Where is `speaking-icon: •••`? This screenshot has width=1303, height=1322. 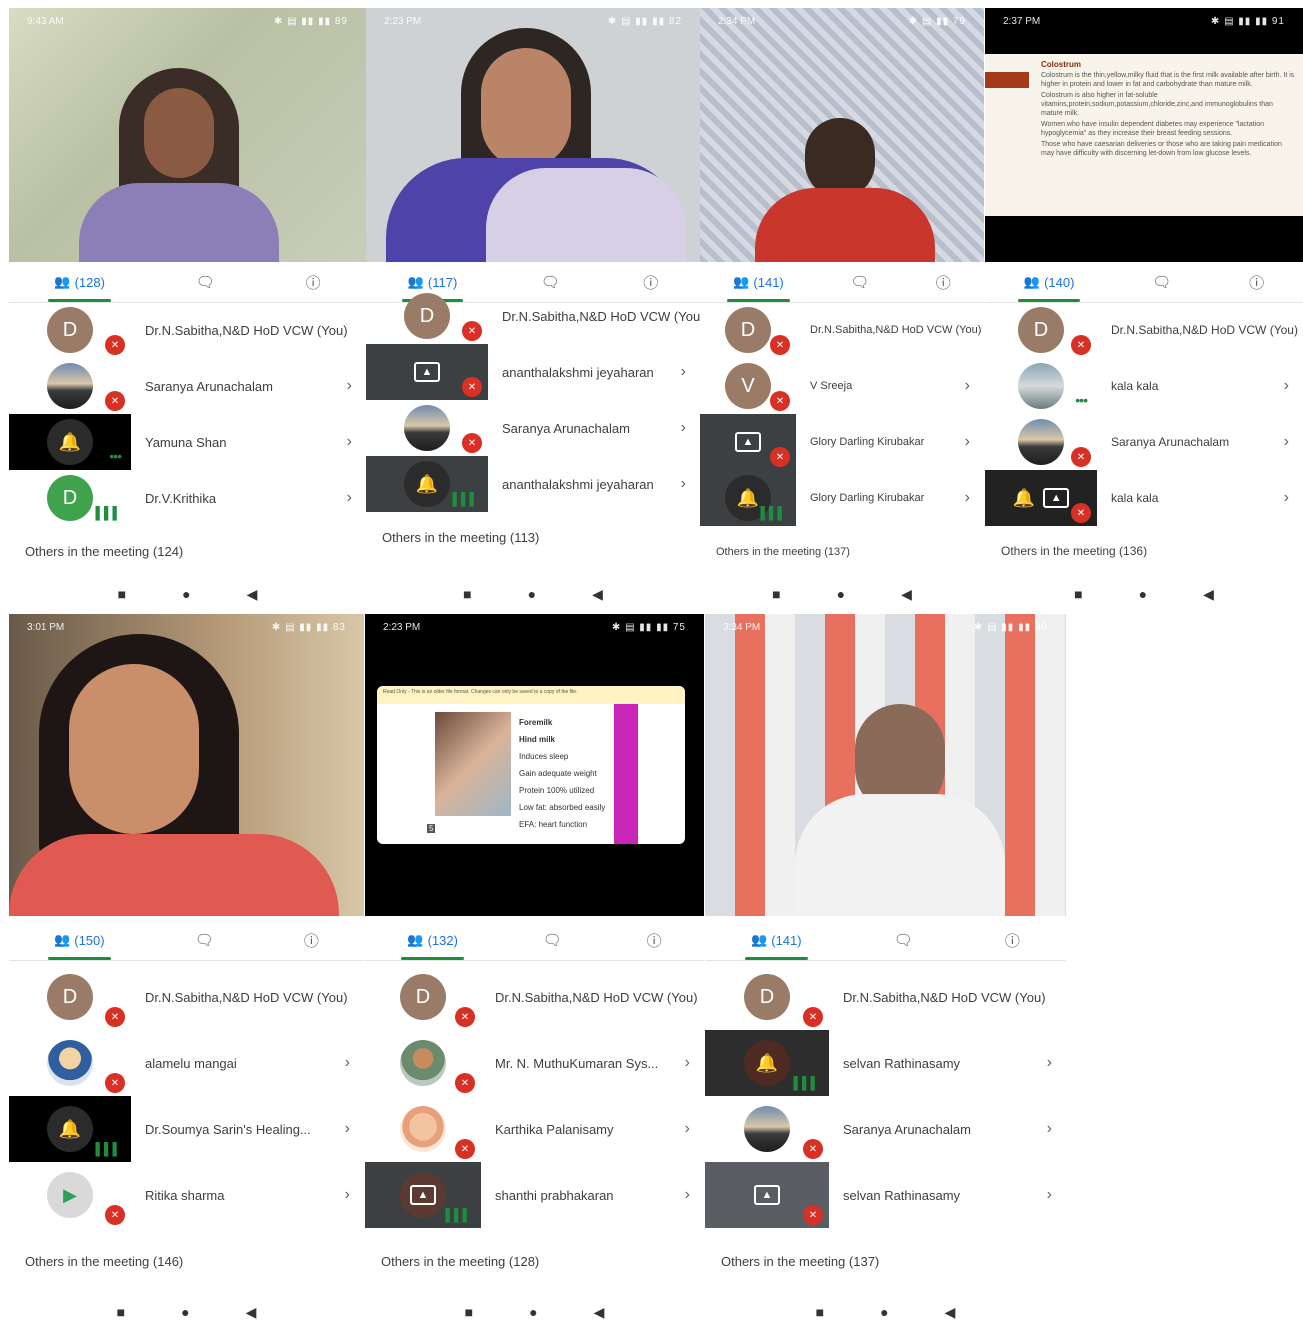 speaking-icon: ••• is located at coordinates (115, 456).